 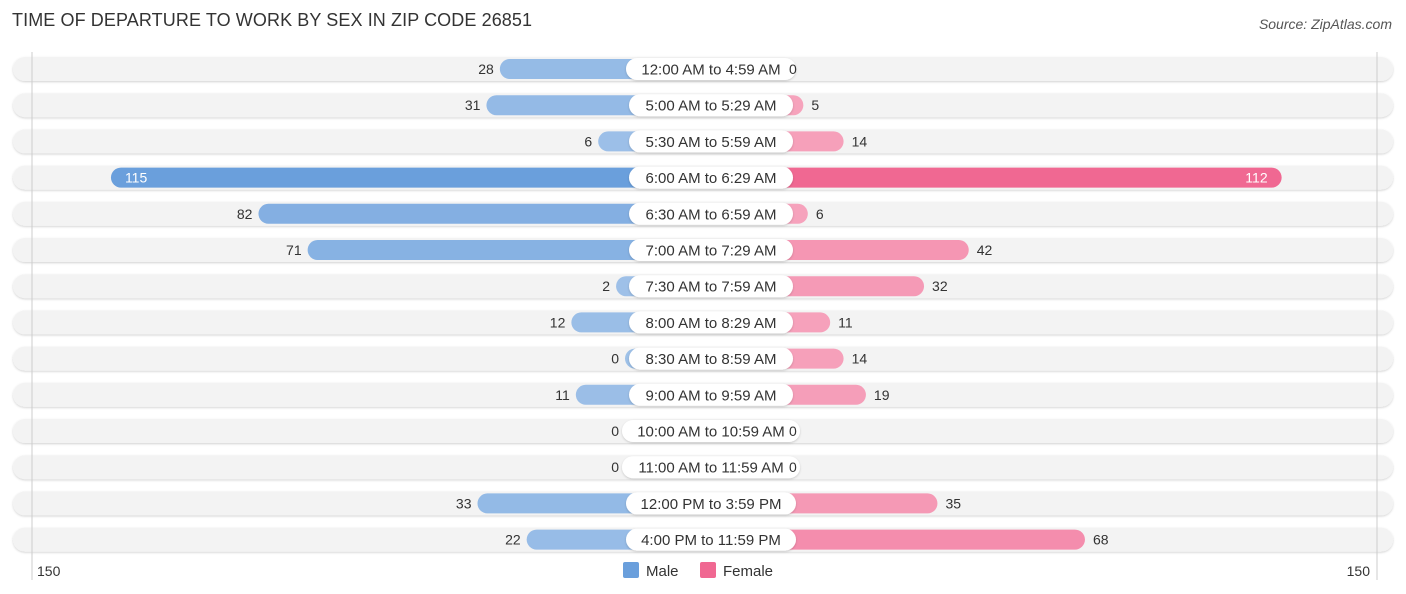 I want to click on male-value-label: 6, so click(x=588, y=141).